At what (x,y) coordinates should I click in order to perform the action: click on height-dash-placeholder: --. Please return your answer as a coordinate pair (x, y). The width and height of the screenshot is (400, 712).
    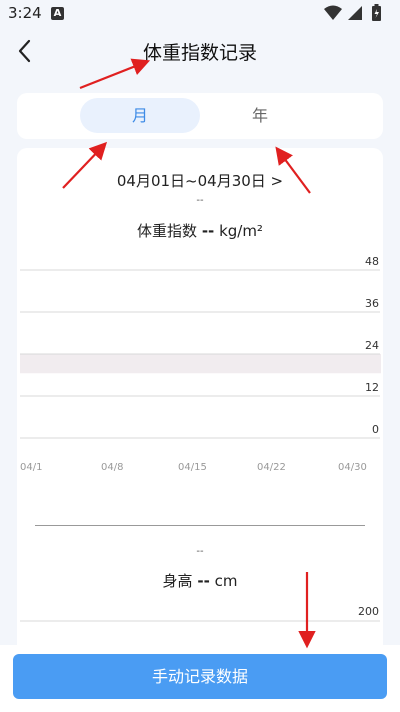
    Looking at the image, I should click on (200, 551).